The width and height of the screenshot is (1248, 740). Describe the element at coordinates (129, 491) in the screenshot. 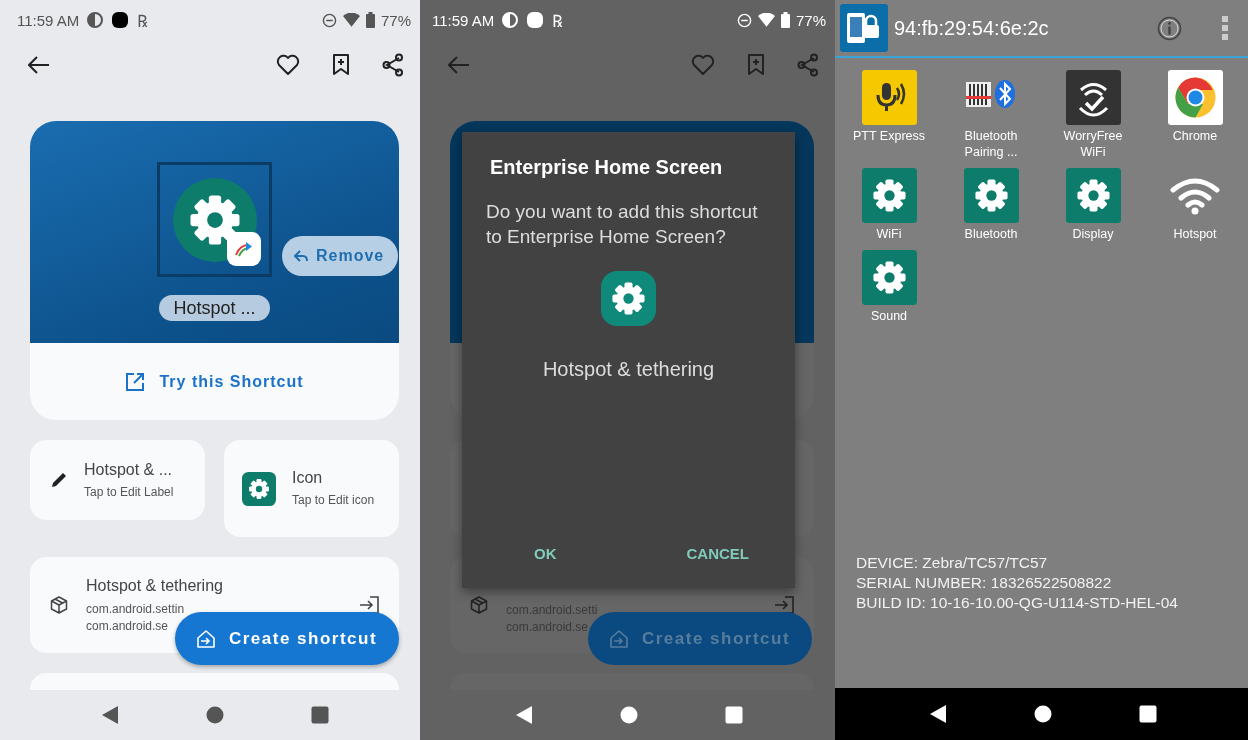

I see `option-subtitle: Tap to Edit Label` at that location.